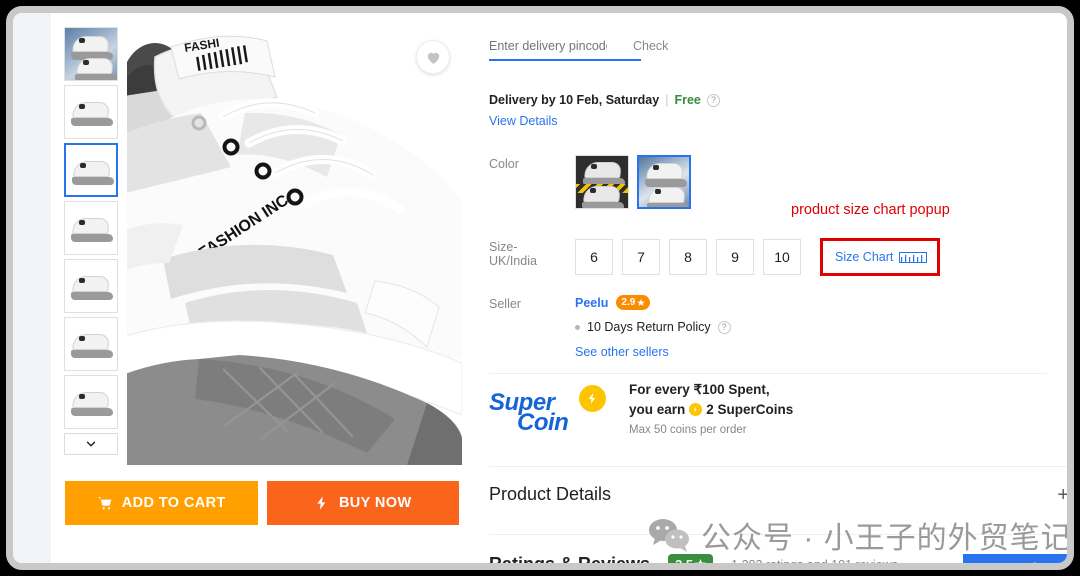  Describe the element at coordinates (687, 100) in the screenshot. I see `delivery-free-label: Free` at that location.